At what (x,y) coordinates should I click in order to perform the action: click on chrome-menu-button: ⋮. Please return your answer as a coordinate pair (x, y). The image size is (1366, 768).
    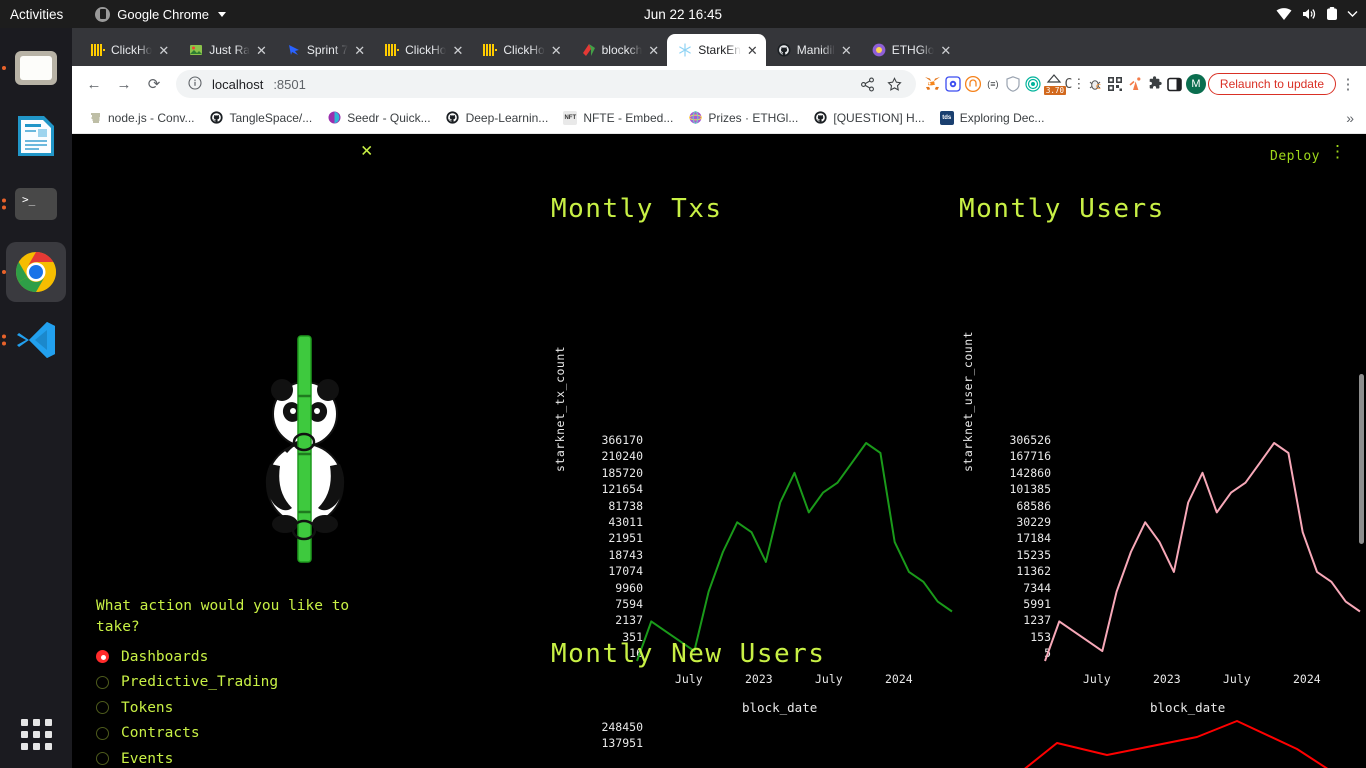
    Looking at the image, I should click on (1348, 84).